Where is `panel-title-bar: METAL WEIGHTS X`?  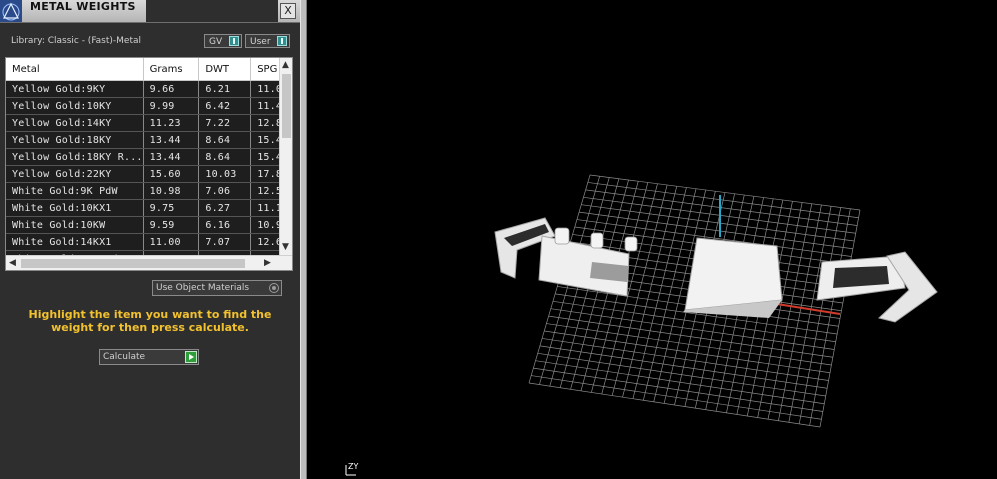
panel-title-bar: METAL WEIGHTS X is located at coordinates (150, 11).